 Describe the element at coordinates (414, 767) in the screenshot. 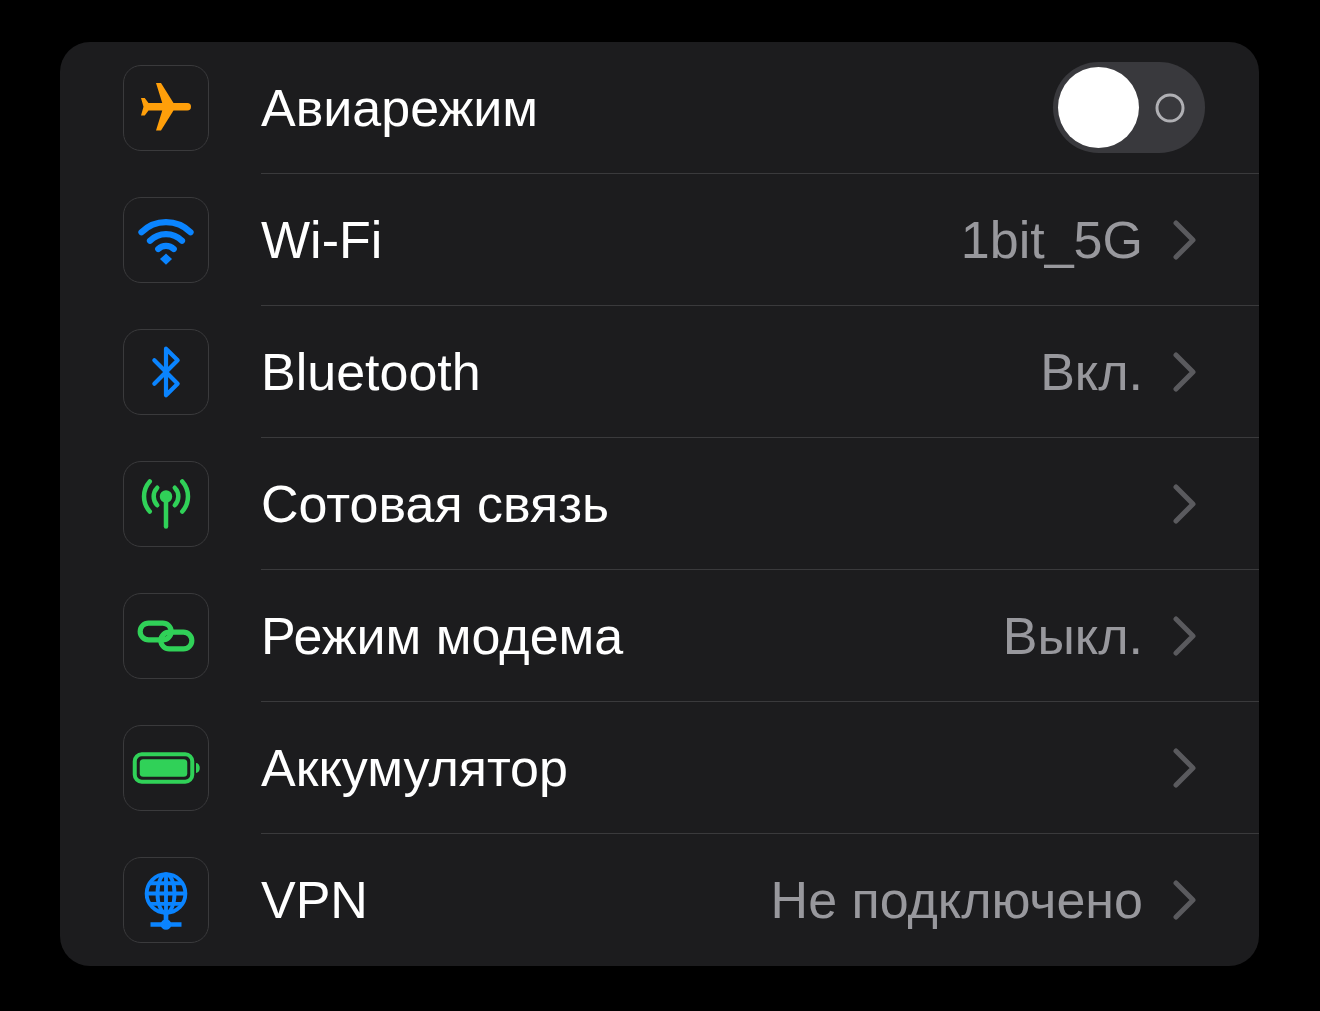

I see `setting-label: Аккумулятор` at that location.